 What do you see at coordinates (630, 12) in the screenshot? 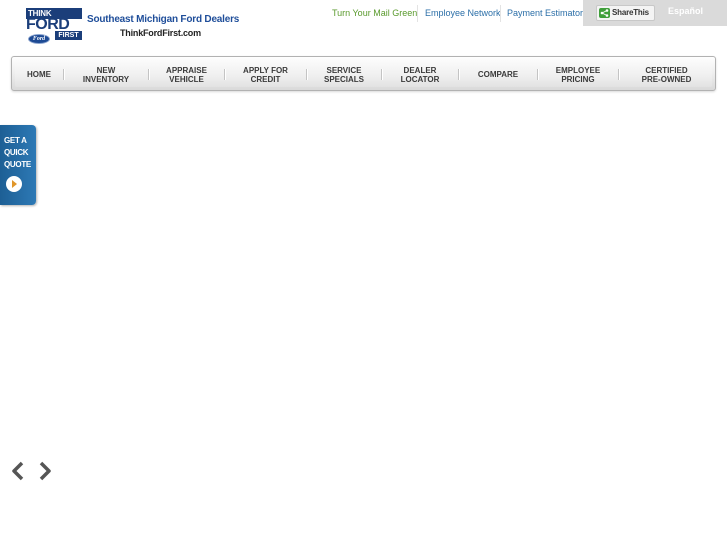
I see `share-this-label: ShareThis` at bounding box center [630, 12].